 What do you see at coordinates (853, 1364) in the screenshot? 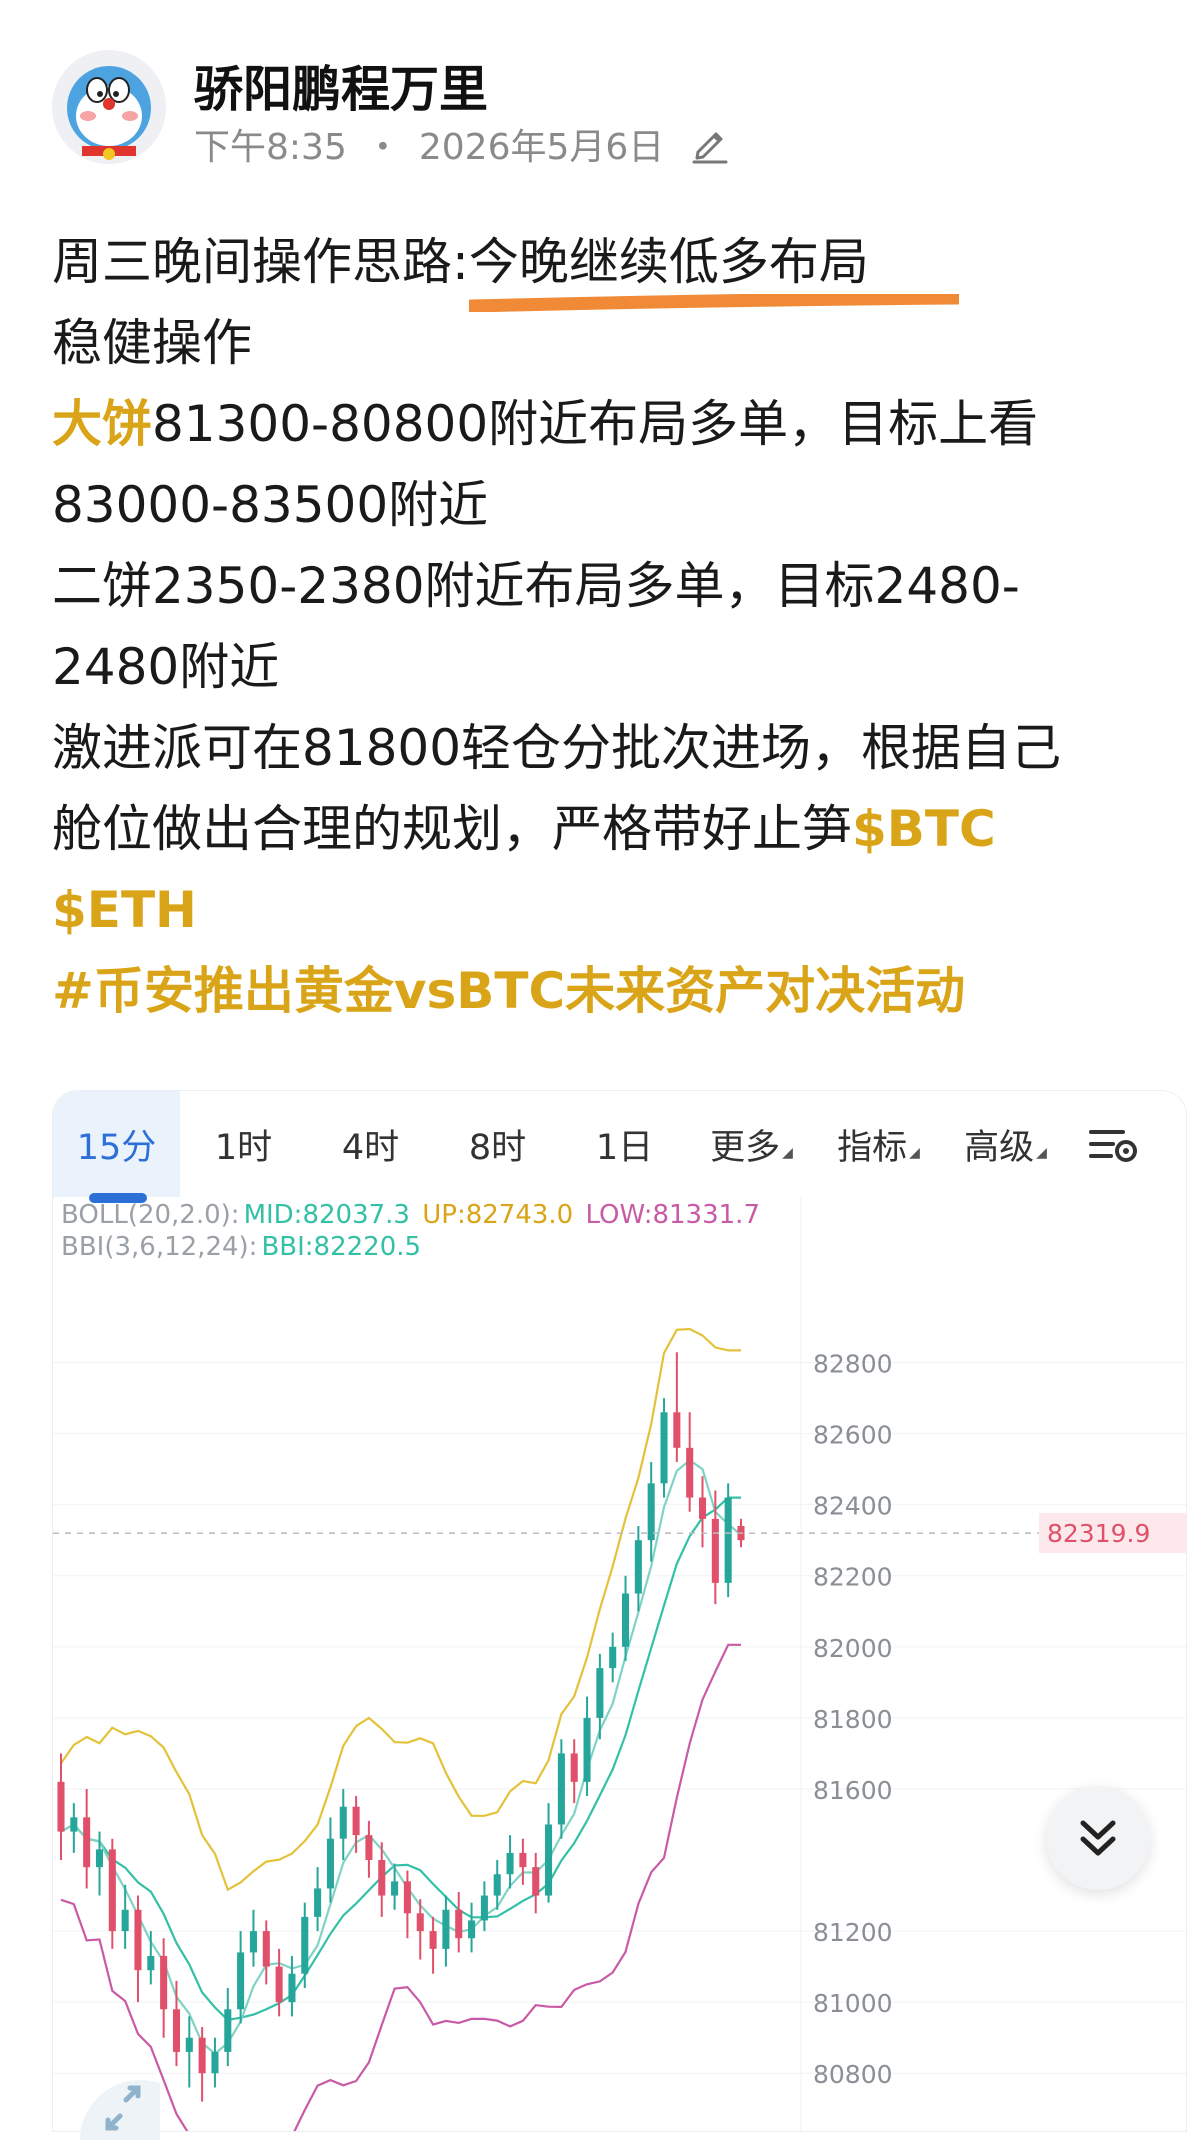
I see `y-axis-tick-label: 82800` at bounding box center [853, 1364].